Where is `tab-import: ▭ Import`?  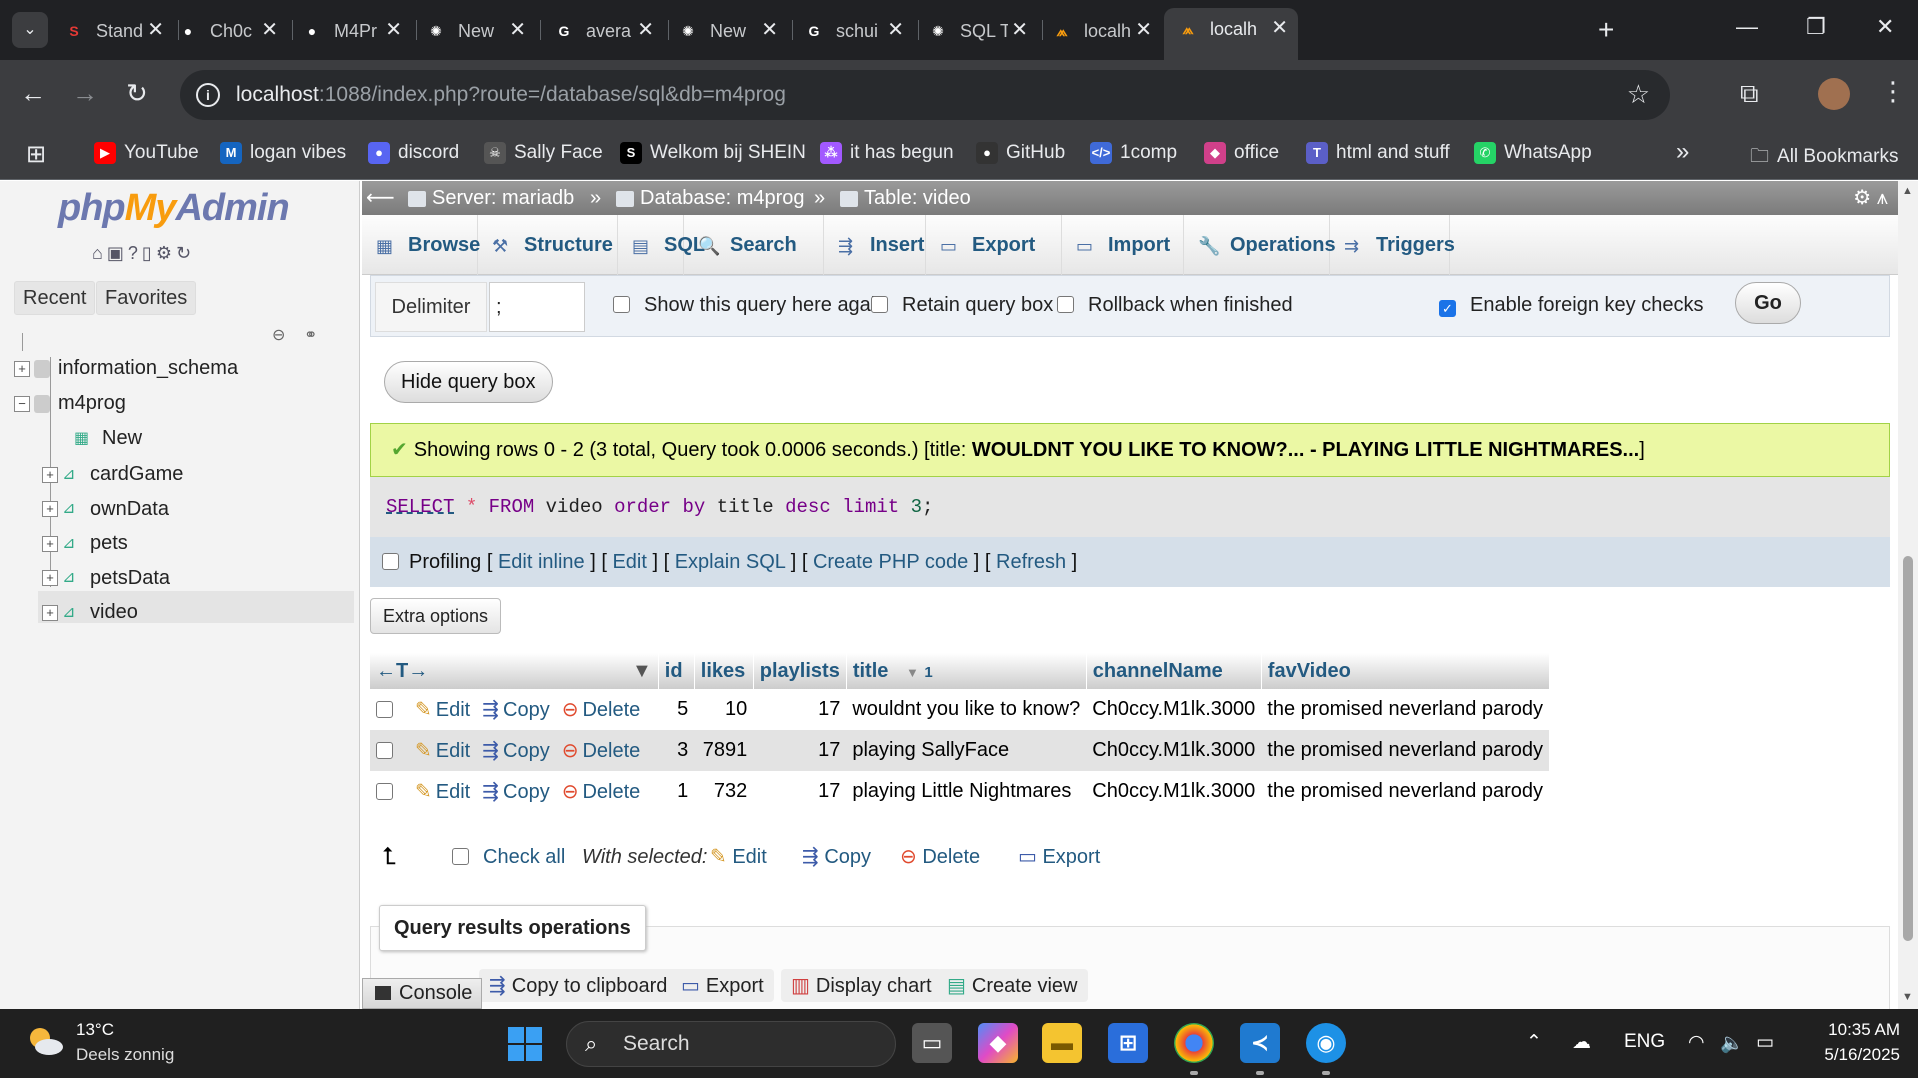 tab-import: ▭ Import is located at coordinates (1123, 245).